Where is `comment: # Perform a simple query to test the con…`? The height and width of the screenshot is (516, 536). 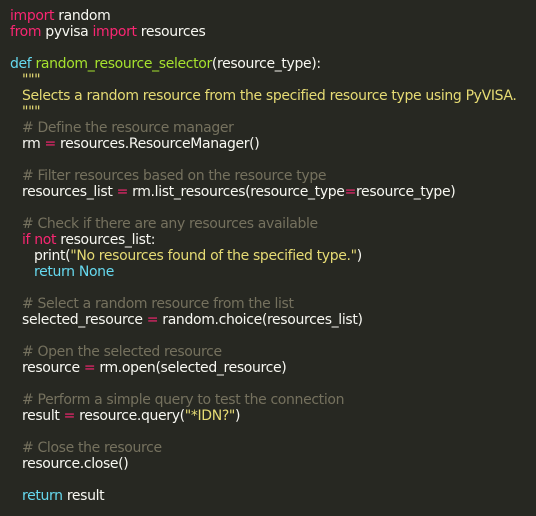
comment: # Perform a simple query to test the con… is located at coordinates (183, 400).